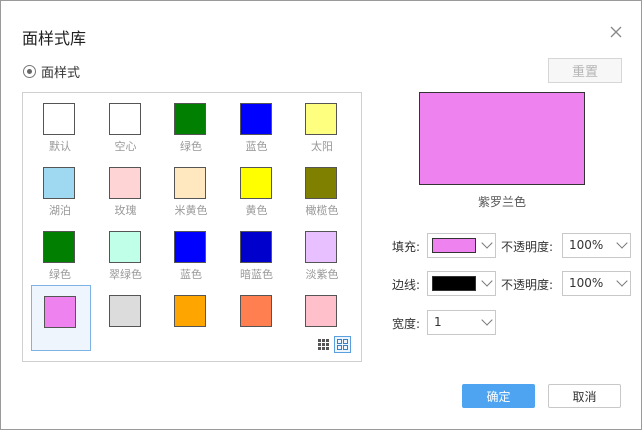 This screenshot has width=642, height=430. I want to click on swatch-item: 默认, so click(60, 125).